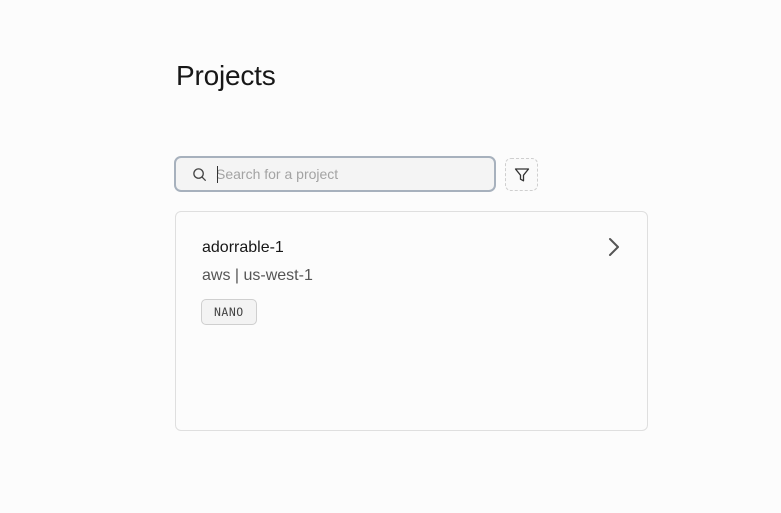 The width and height of the screenshot is (781, 513). I want to click on search-icon, so click(199, 174).